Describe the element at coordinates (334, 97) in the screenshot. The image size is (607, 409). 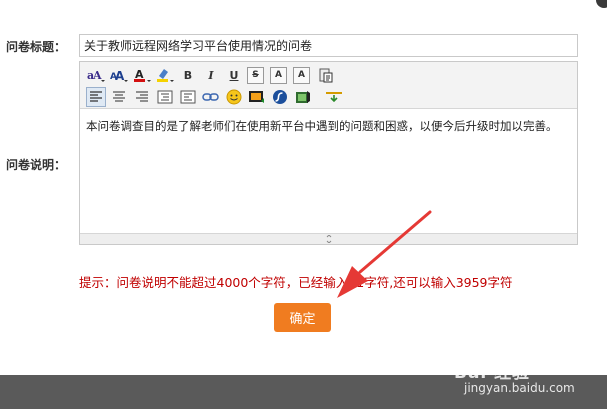
I see `insert-icon` at that location.